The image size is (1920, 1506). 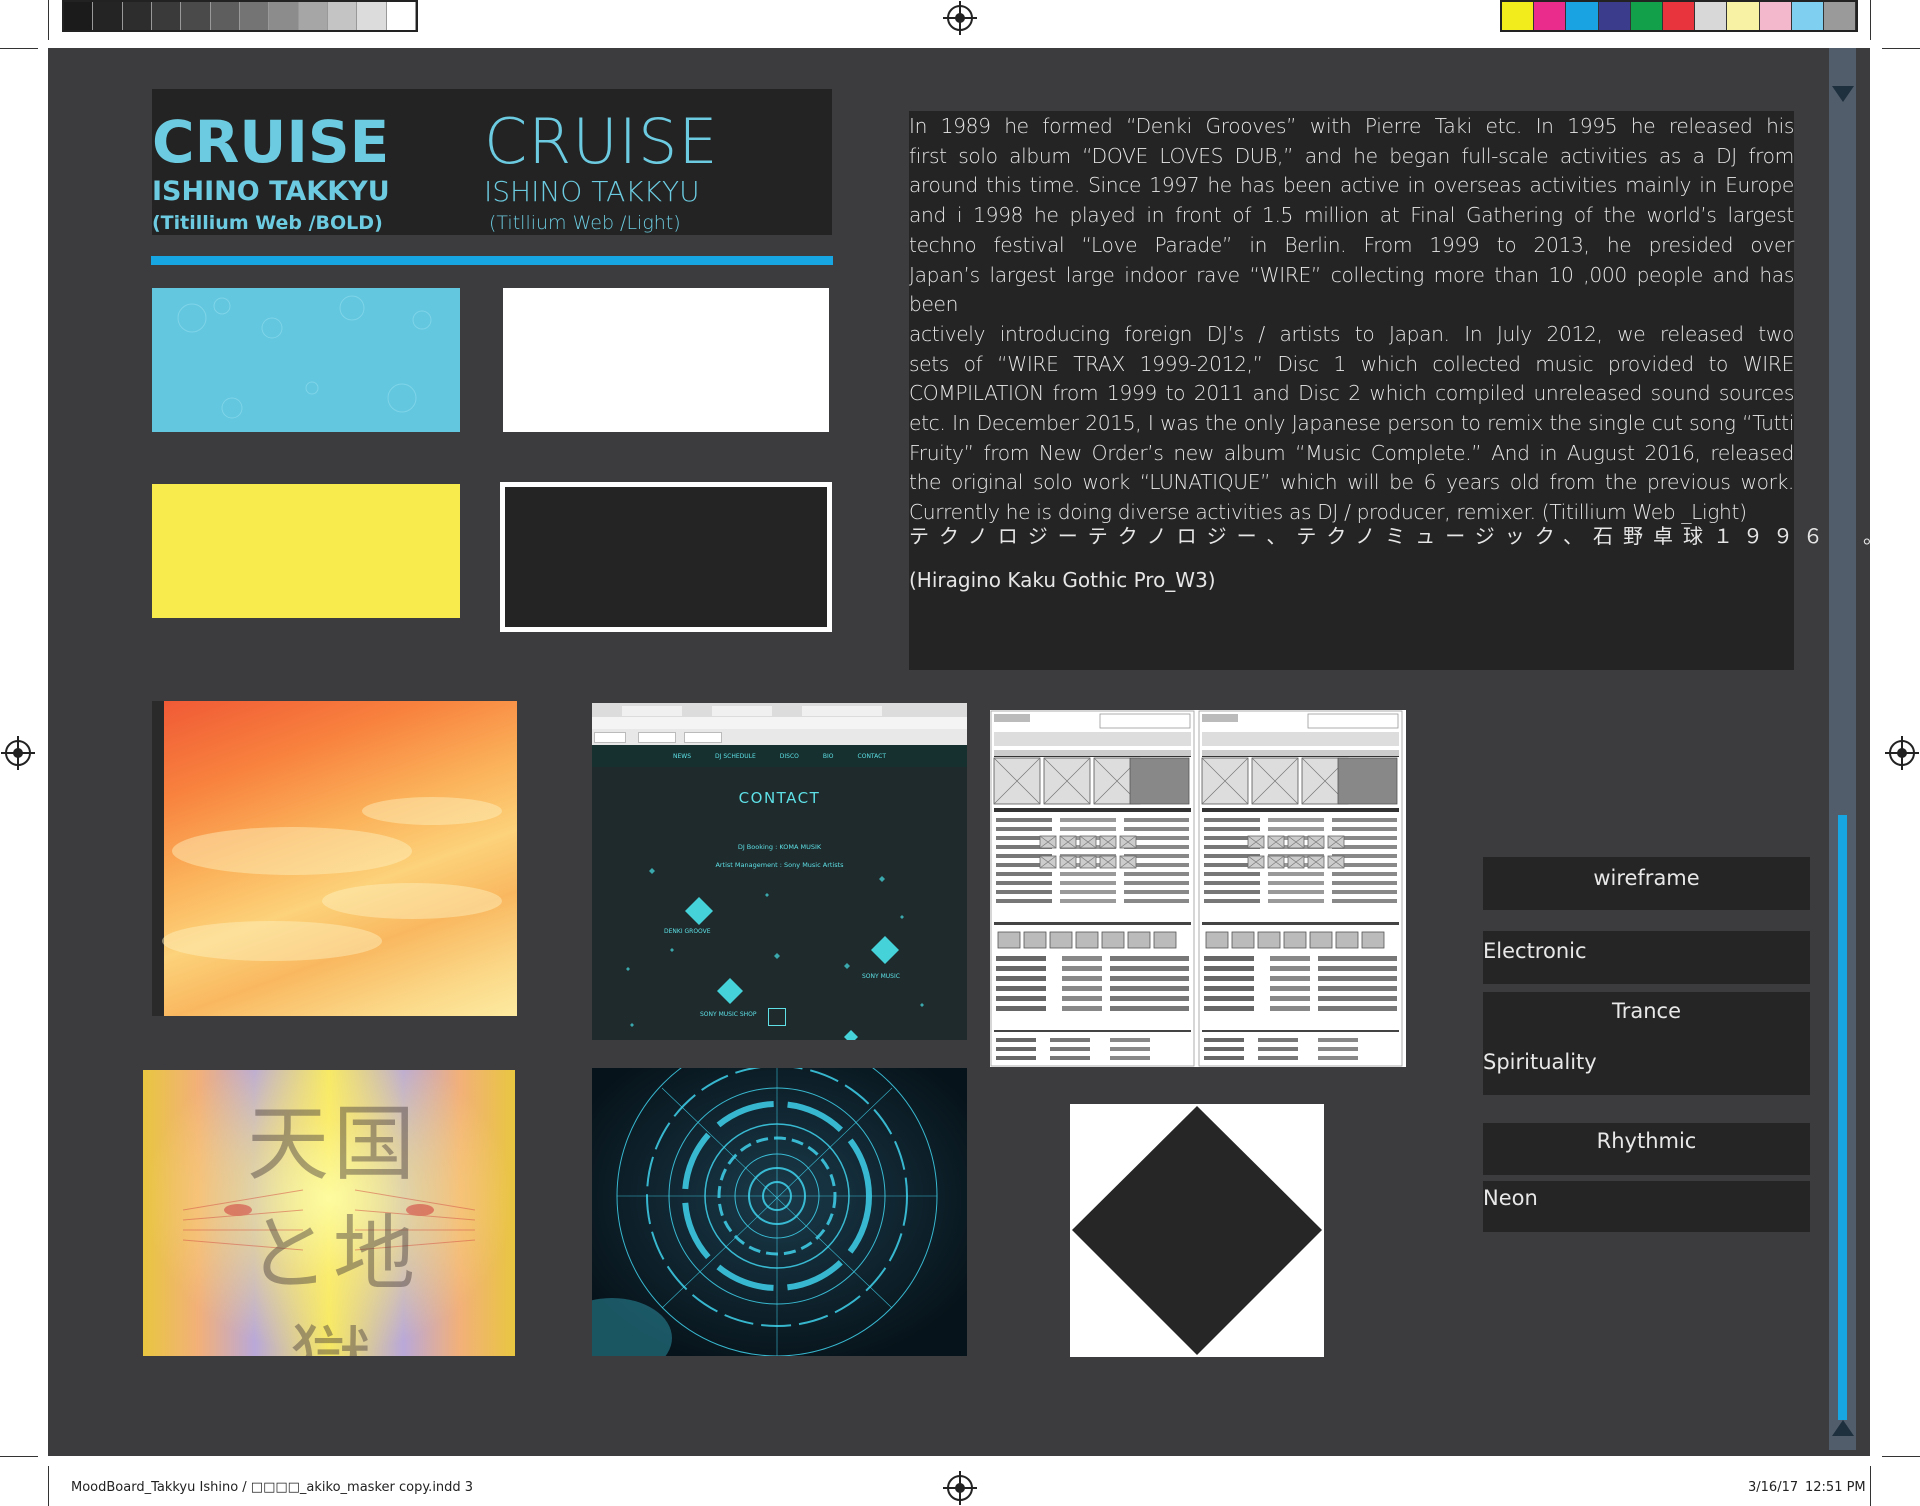 I want to click on font-note-light: (Titllium Web /Light), so click(x=585, y=223).